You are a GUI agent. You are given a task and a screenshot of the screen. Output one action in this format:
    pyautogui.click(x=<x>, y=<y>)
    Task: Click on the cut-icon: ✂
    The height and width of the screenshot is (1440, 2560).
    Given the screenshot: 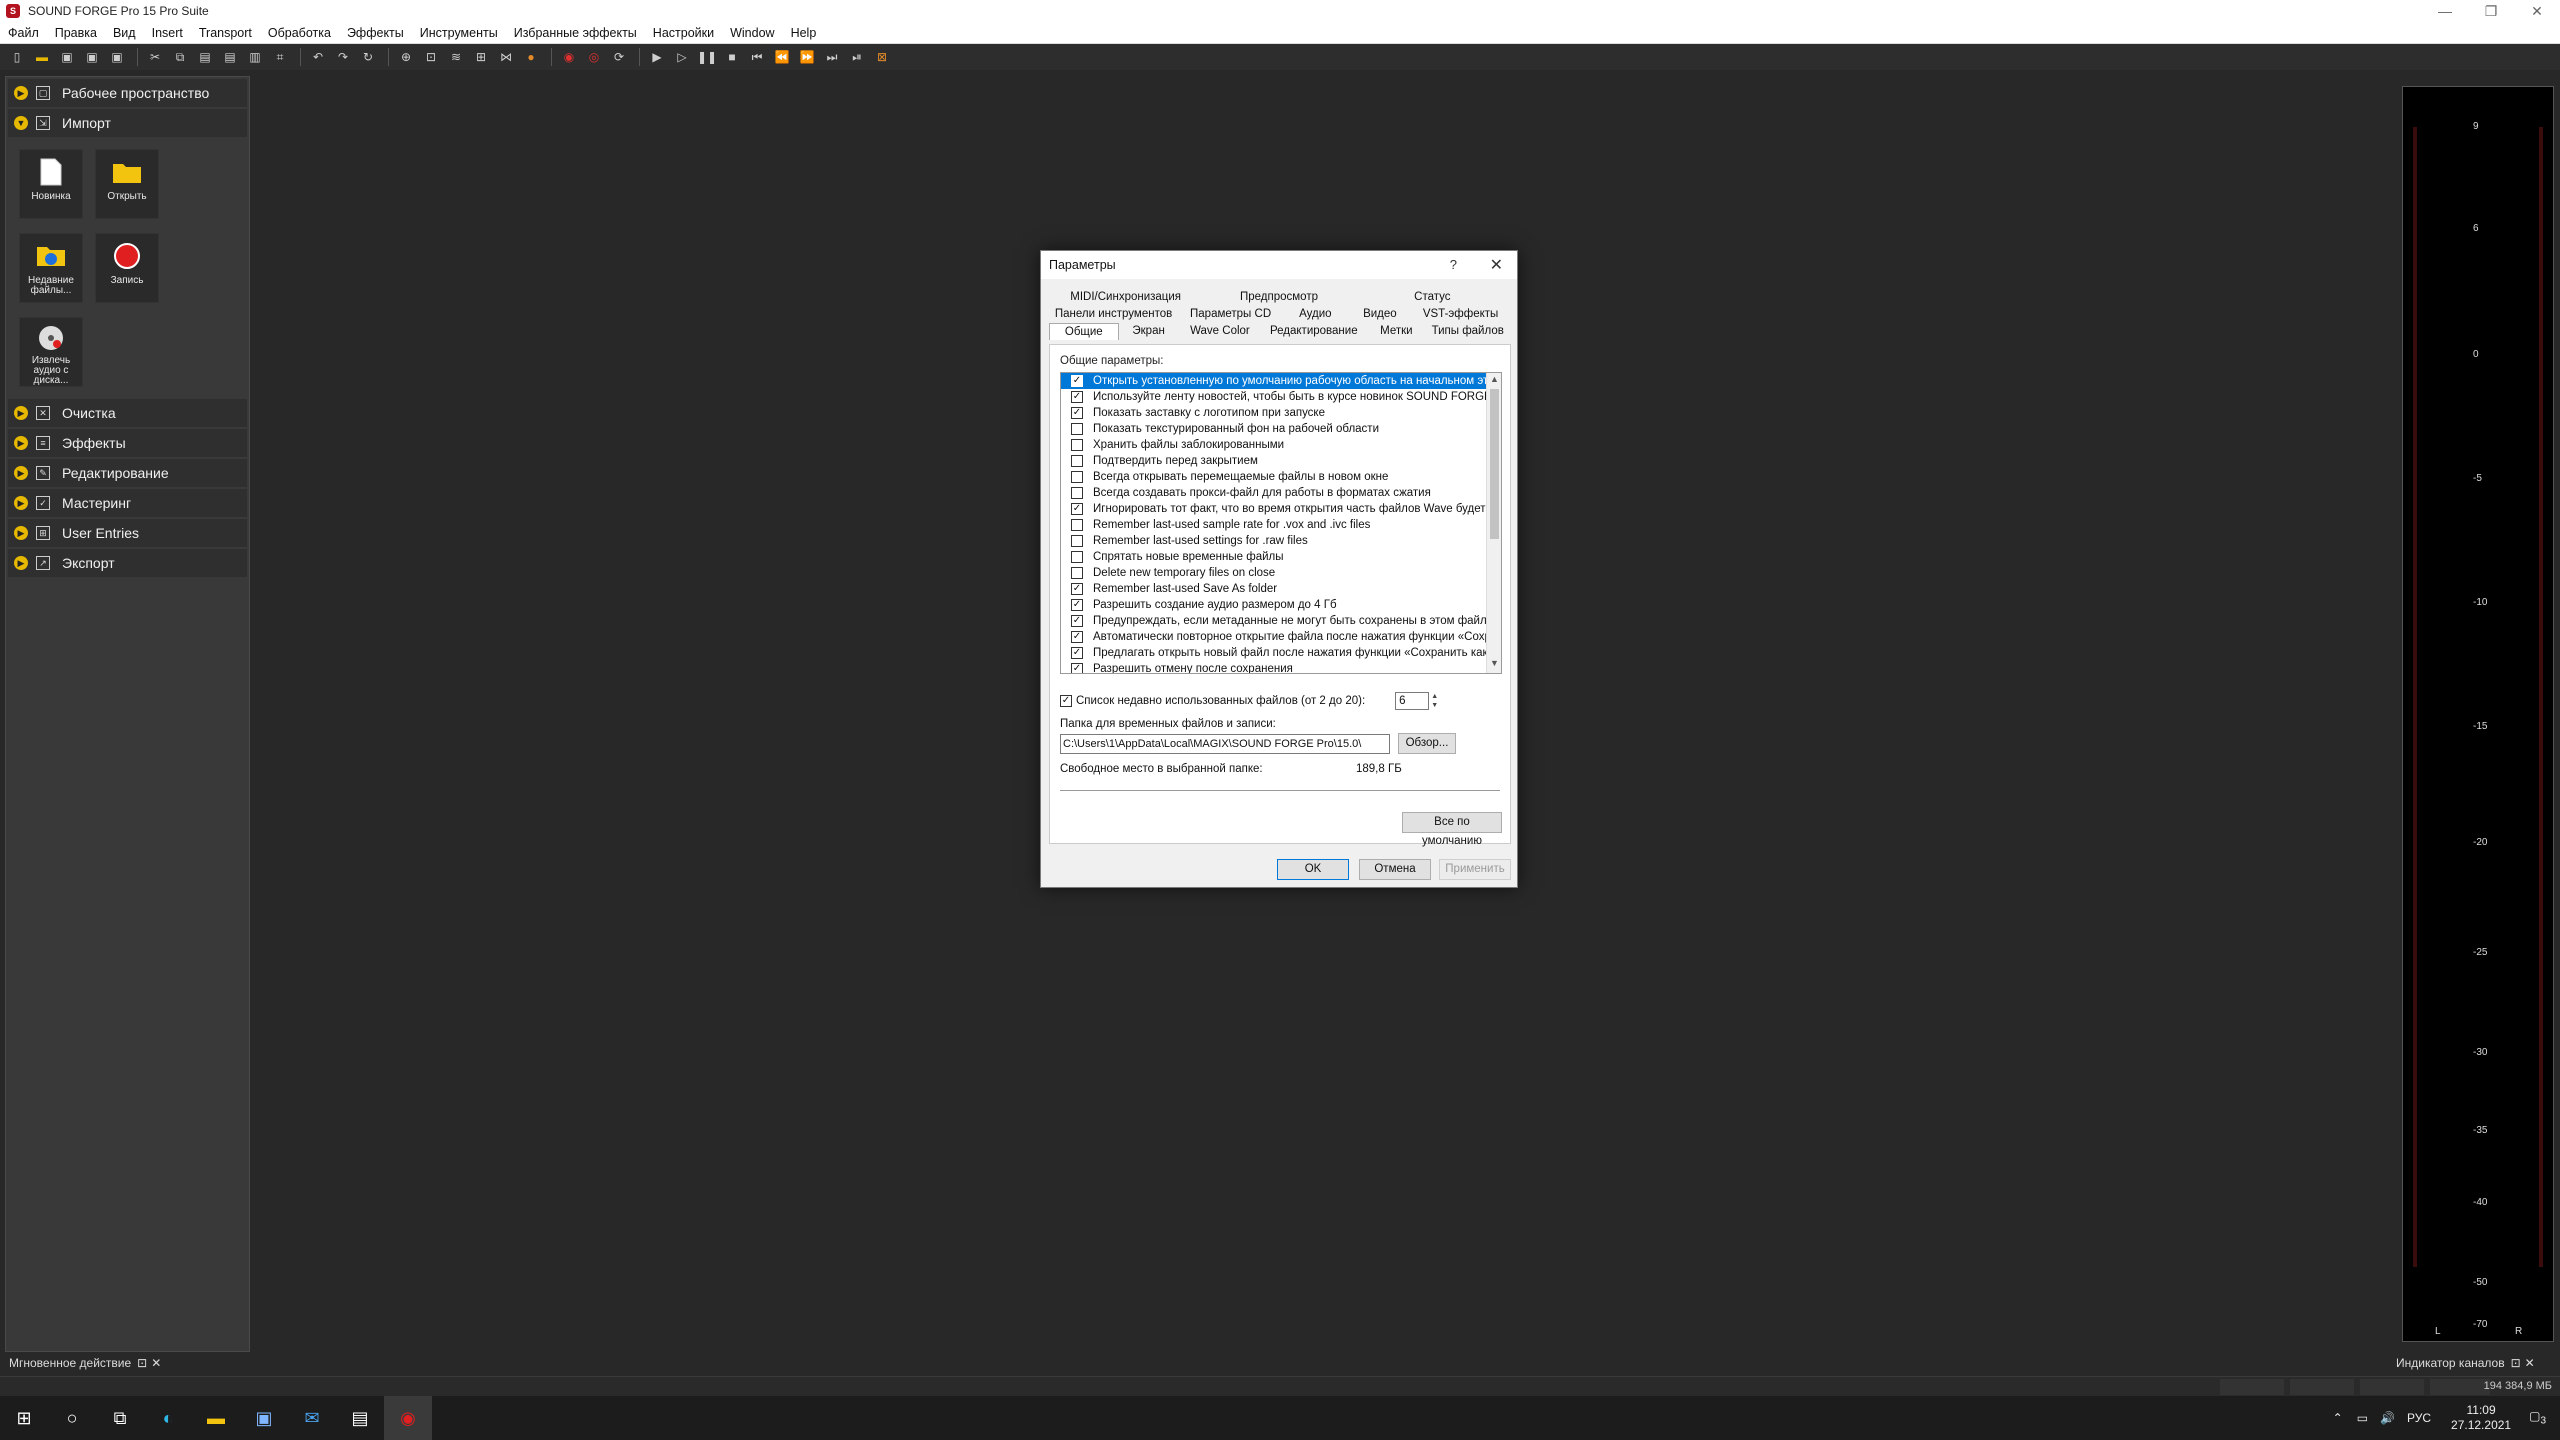 What is the action you would take?
    pyautogui.click(x=155, y=57)
    